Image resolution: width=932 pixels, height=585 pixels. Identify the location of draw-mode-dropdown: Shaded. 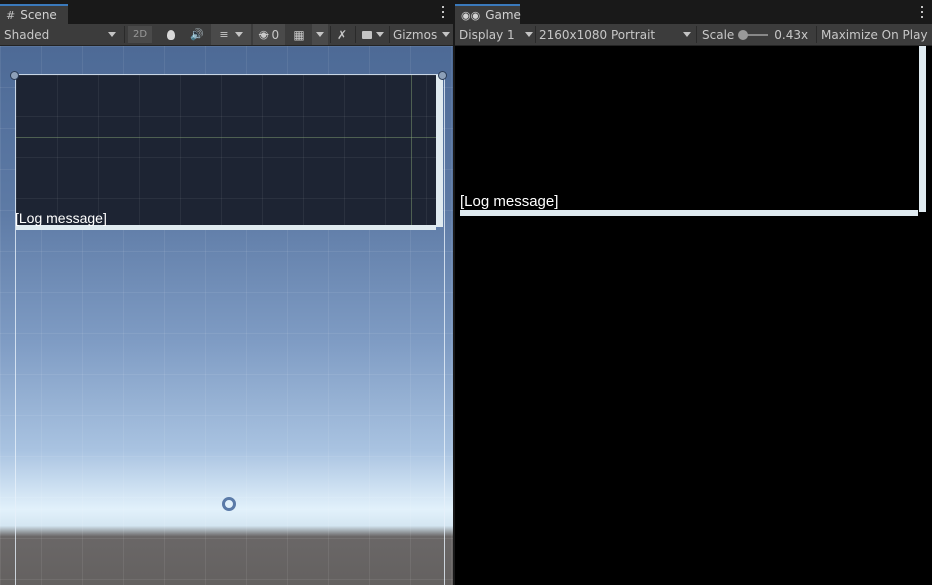
(62, 34).